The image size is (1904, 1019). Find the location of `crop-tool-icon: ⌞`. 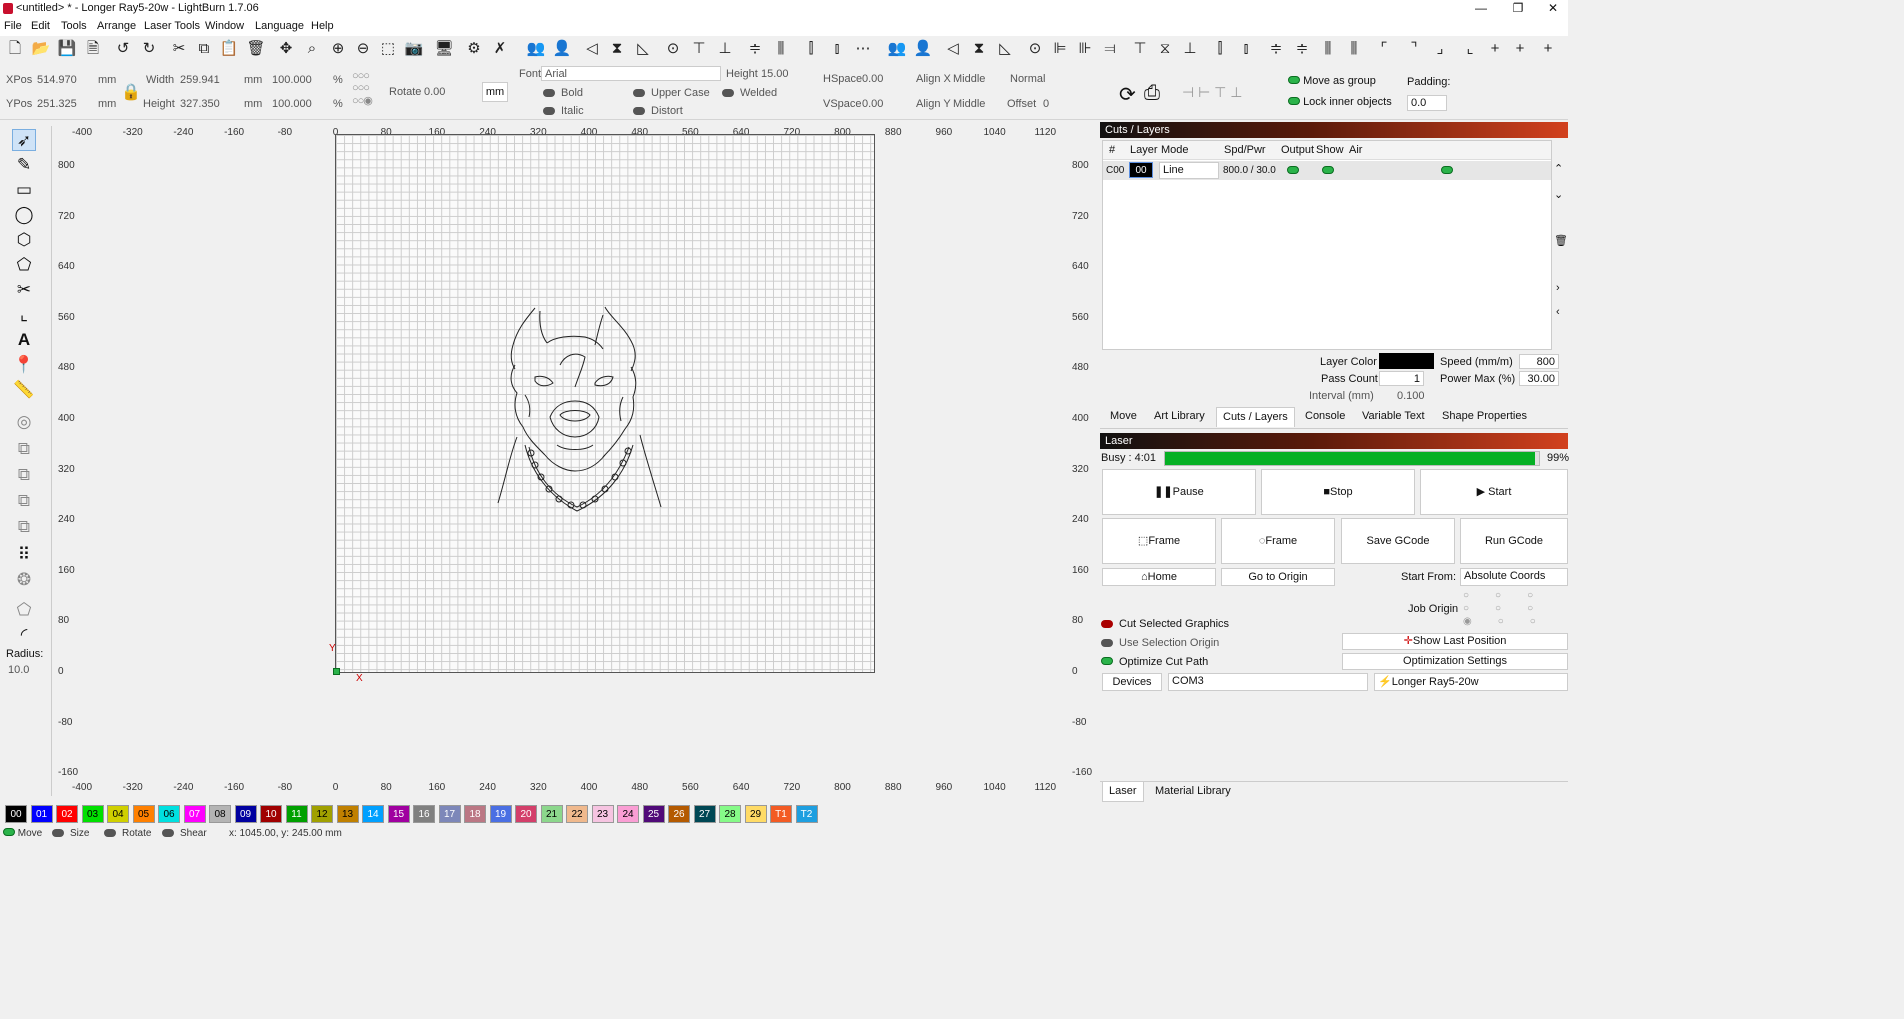

crop-tool-icon: ⌞ is located at coordinates (24, 315).